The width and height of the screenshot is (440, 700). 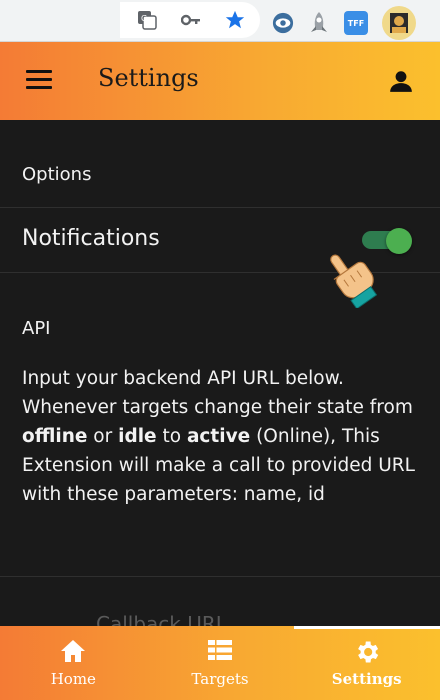 I want to click on idle-keyword: idle, so click(x=137, y=436).